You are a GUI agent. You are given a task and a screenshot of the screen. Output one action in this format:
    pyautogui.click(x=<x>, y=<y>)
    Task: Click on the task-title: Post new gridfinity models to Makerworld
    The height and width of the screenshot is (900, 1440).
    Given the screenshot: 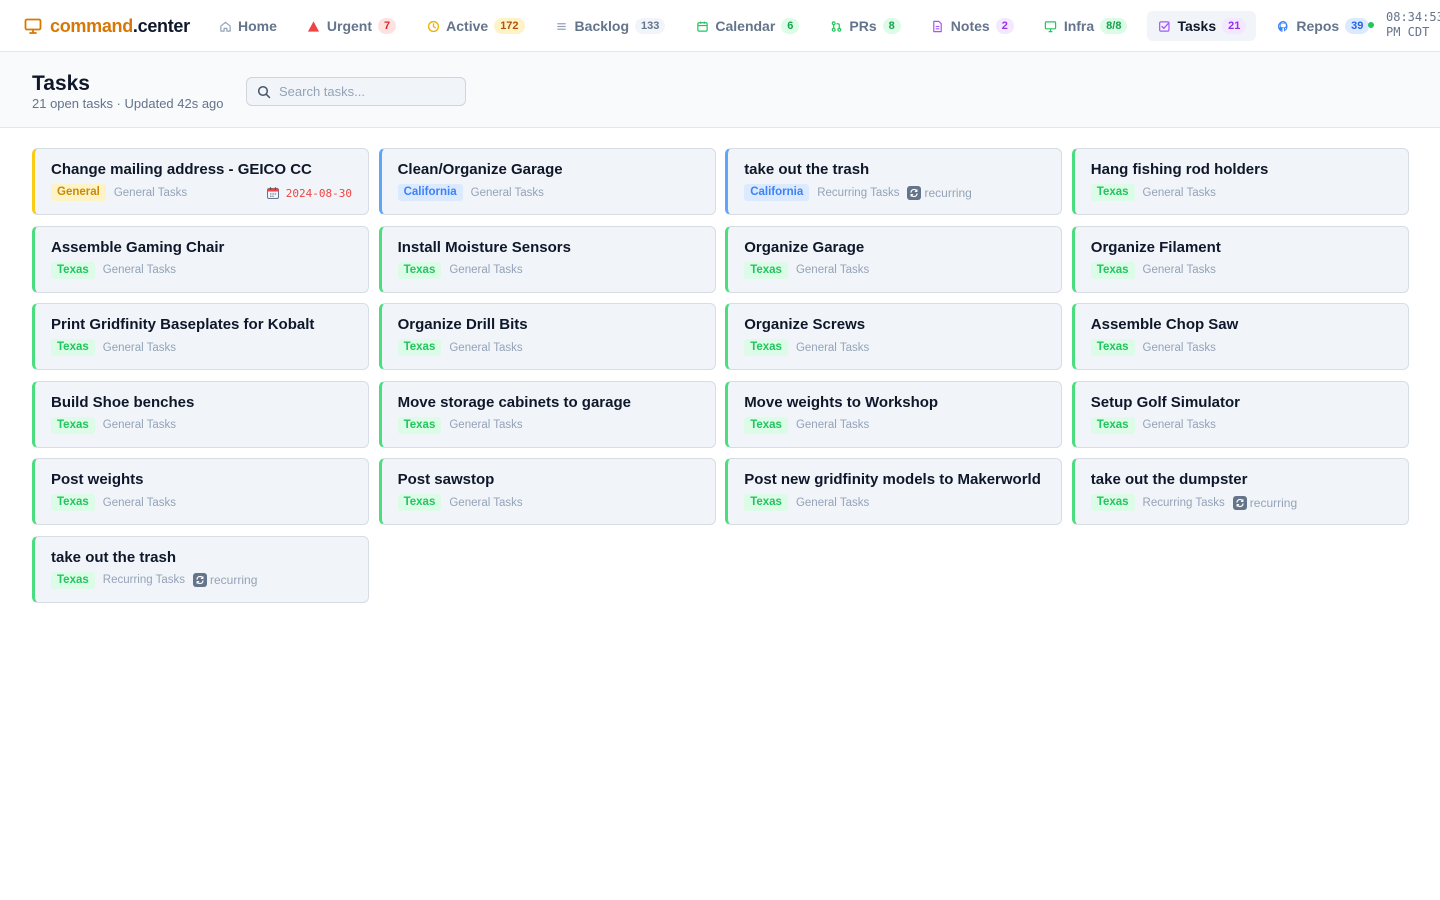 What is the action you would take?
    pyautogui.click(x=892, y=480)
    